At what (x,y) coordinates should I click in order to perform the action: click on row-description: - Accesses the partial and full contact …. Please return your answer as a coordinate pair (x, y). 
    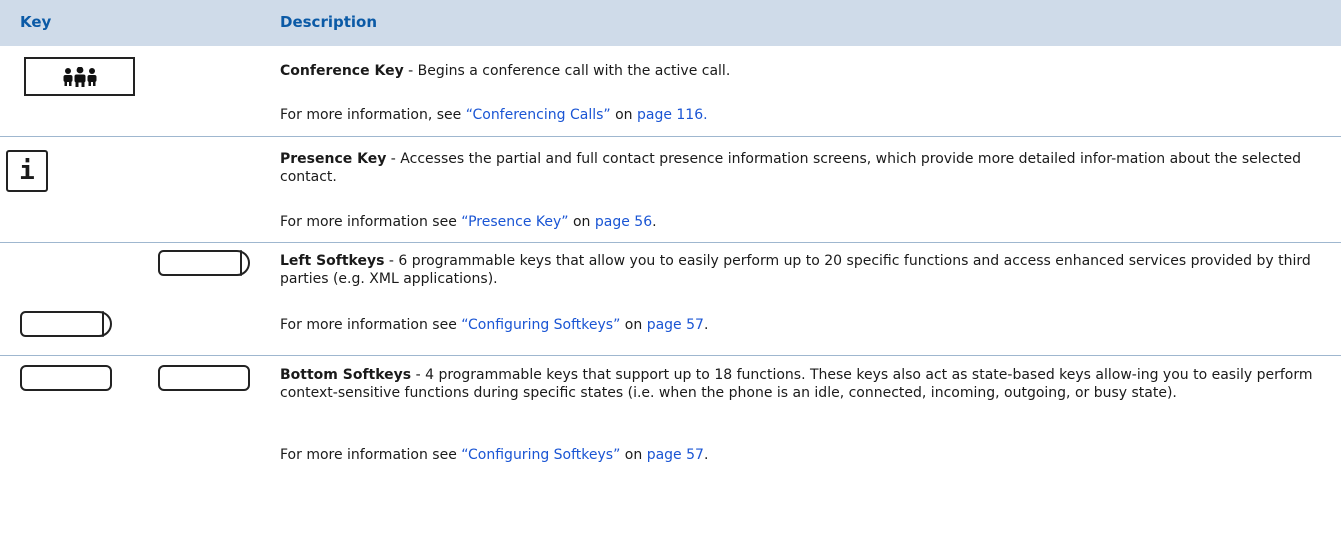
    Looking at the image, I should click on (790, 168).